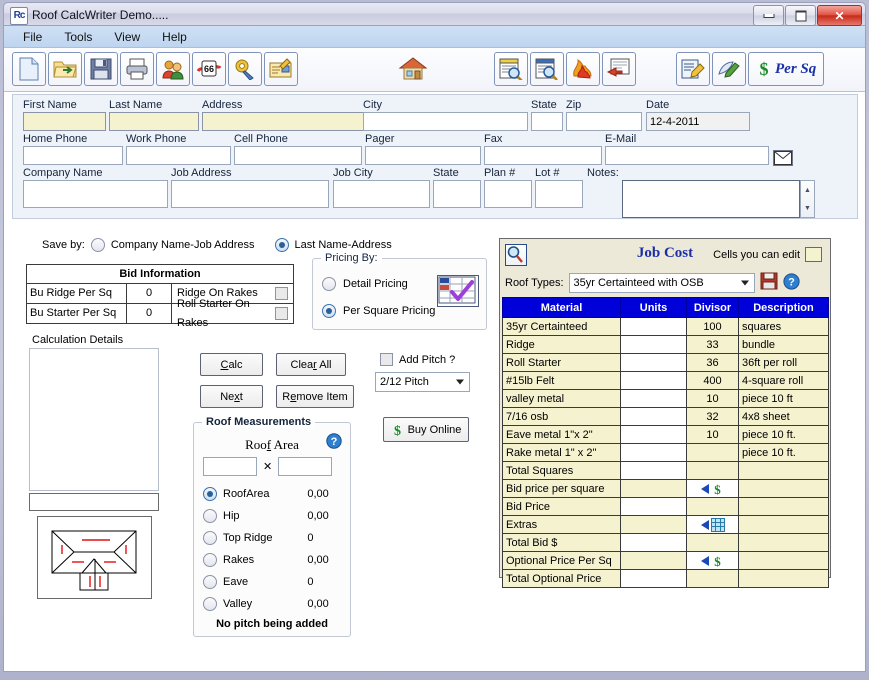 This screenshot has width=869, height=680. I want to click on measurement-row-rakes: Rakes 0,00, so click(273, 560).